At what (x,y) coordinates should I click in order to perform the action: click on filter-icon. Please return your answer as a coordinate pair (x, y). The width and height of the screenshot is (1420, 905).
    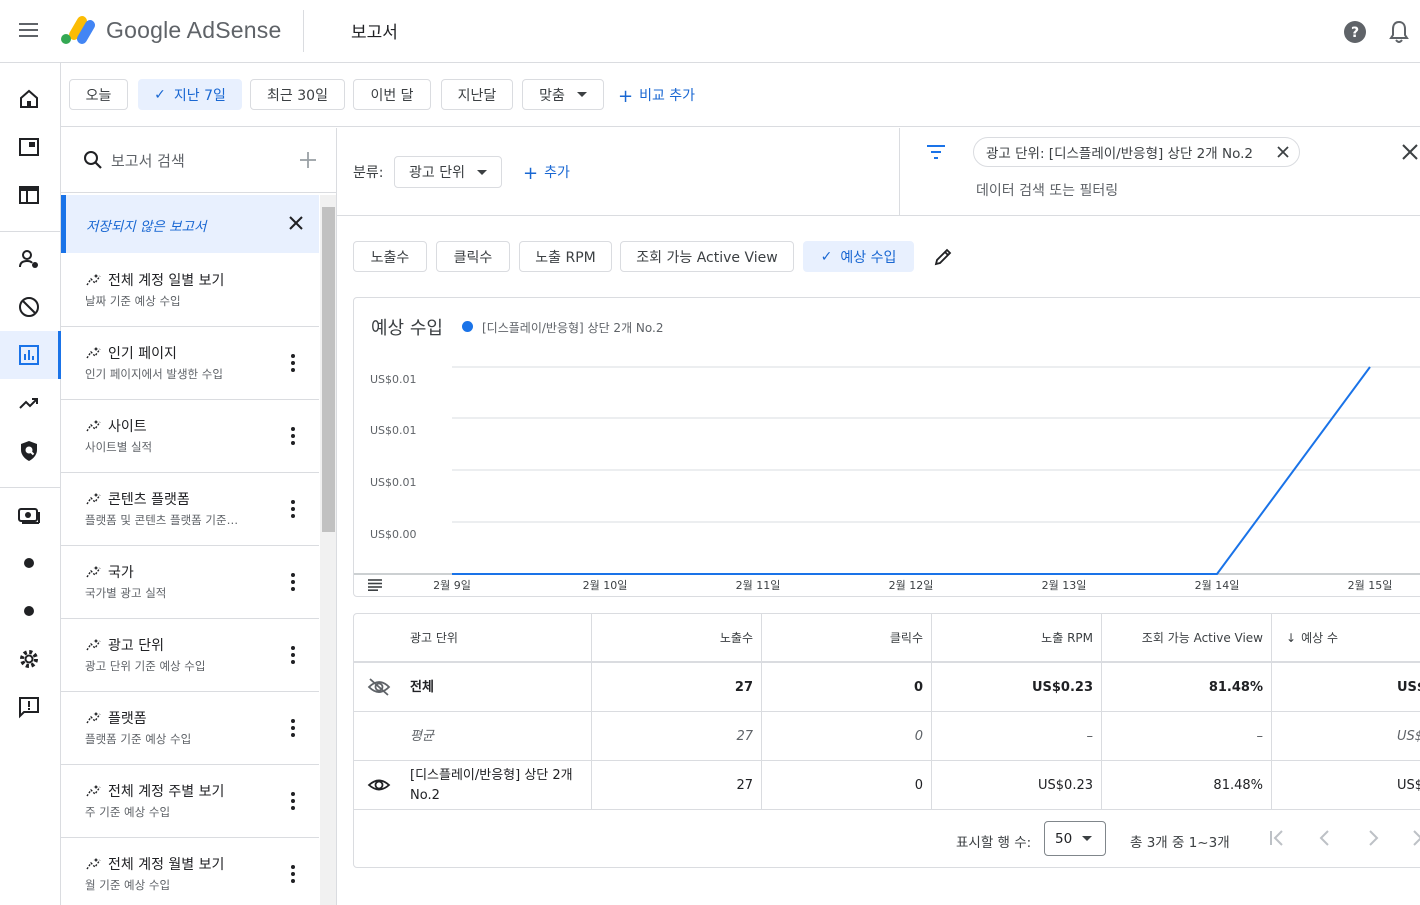
    Looking at the image, I should click on (936, 152).